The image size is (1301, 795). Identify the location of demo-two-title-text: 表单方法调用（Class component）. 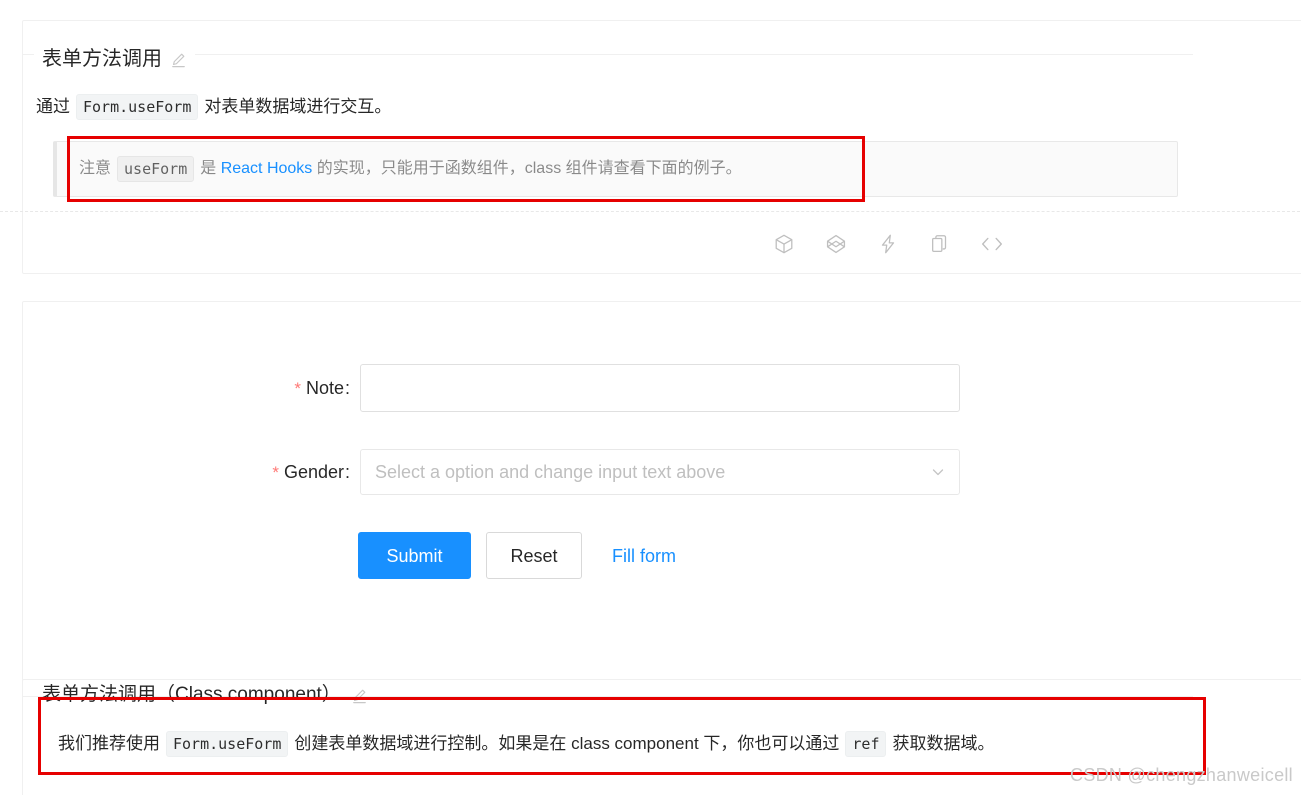
(191, 694).